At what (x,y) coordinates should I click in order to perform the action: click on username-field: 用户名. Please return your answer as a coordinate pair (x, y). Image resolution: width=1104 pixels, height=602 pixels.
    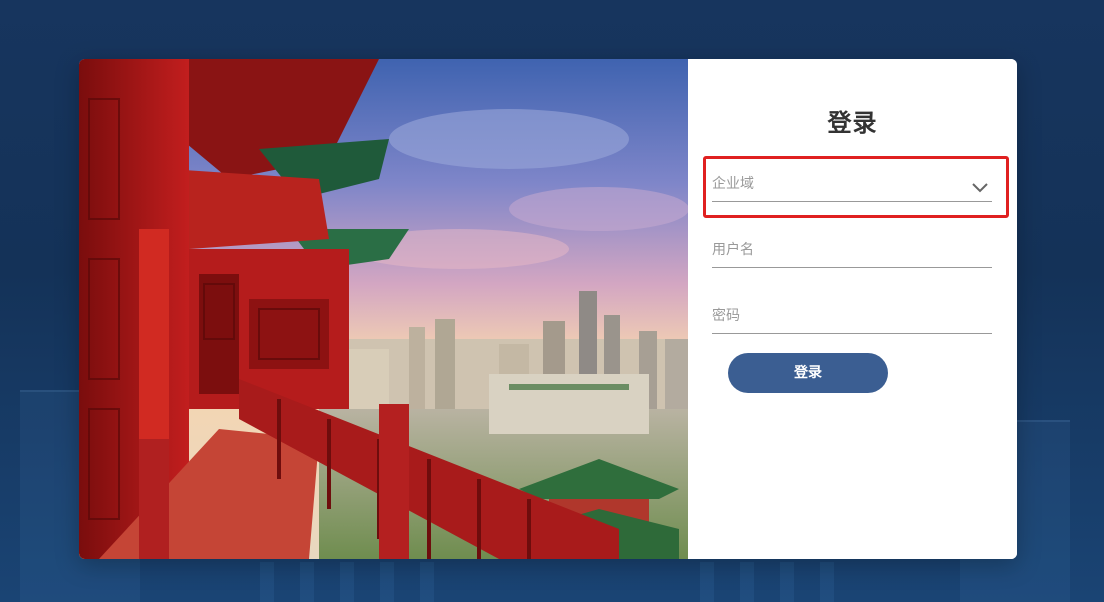
    Looking at the image, I should click on (852, 245).